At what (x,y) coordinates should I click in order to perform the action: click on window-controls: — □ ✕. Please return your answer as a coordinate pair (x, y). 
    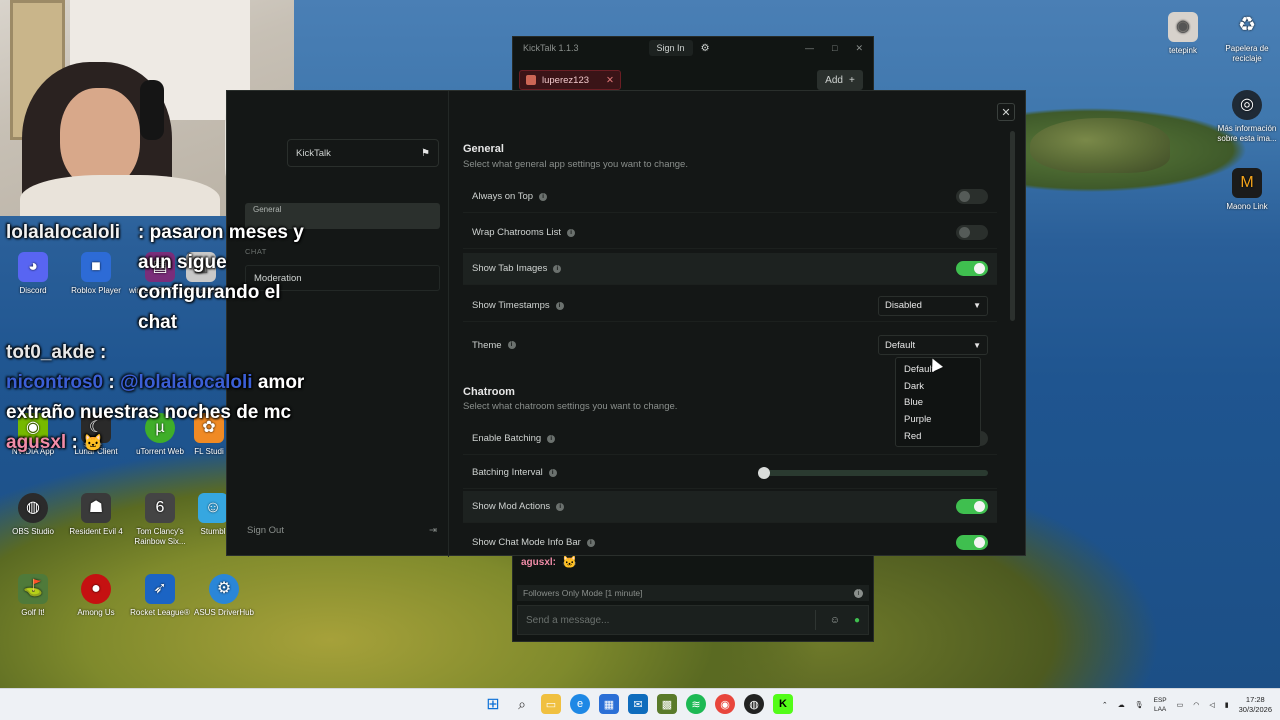
    Looking at the image, I should click on (834, 48).